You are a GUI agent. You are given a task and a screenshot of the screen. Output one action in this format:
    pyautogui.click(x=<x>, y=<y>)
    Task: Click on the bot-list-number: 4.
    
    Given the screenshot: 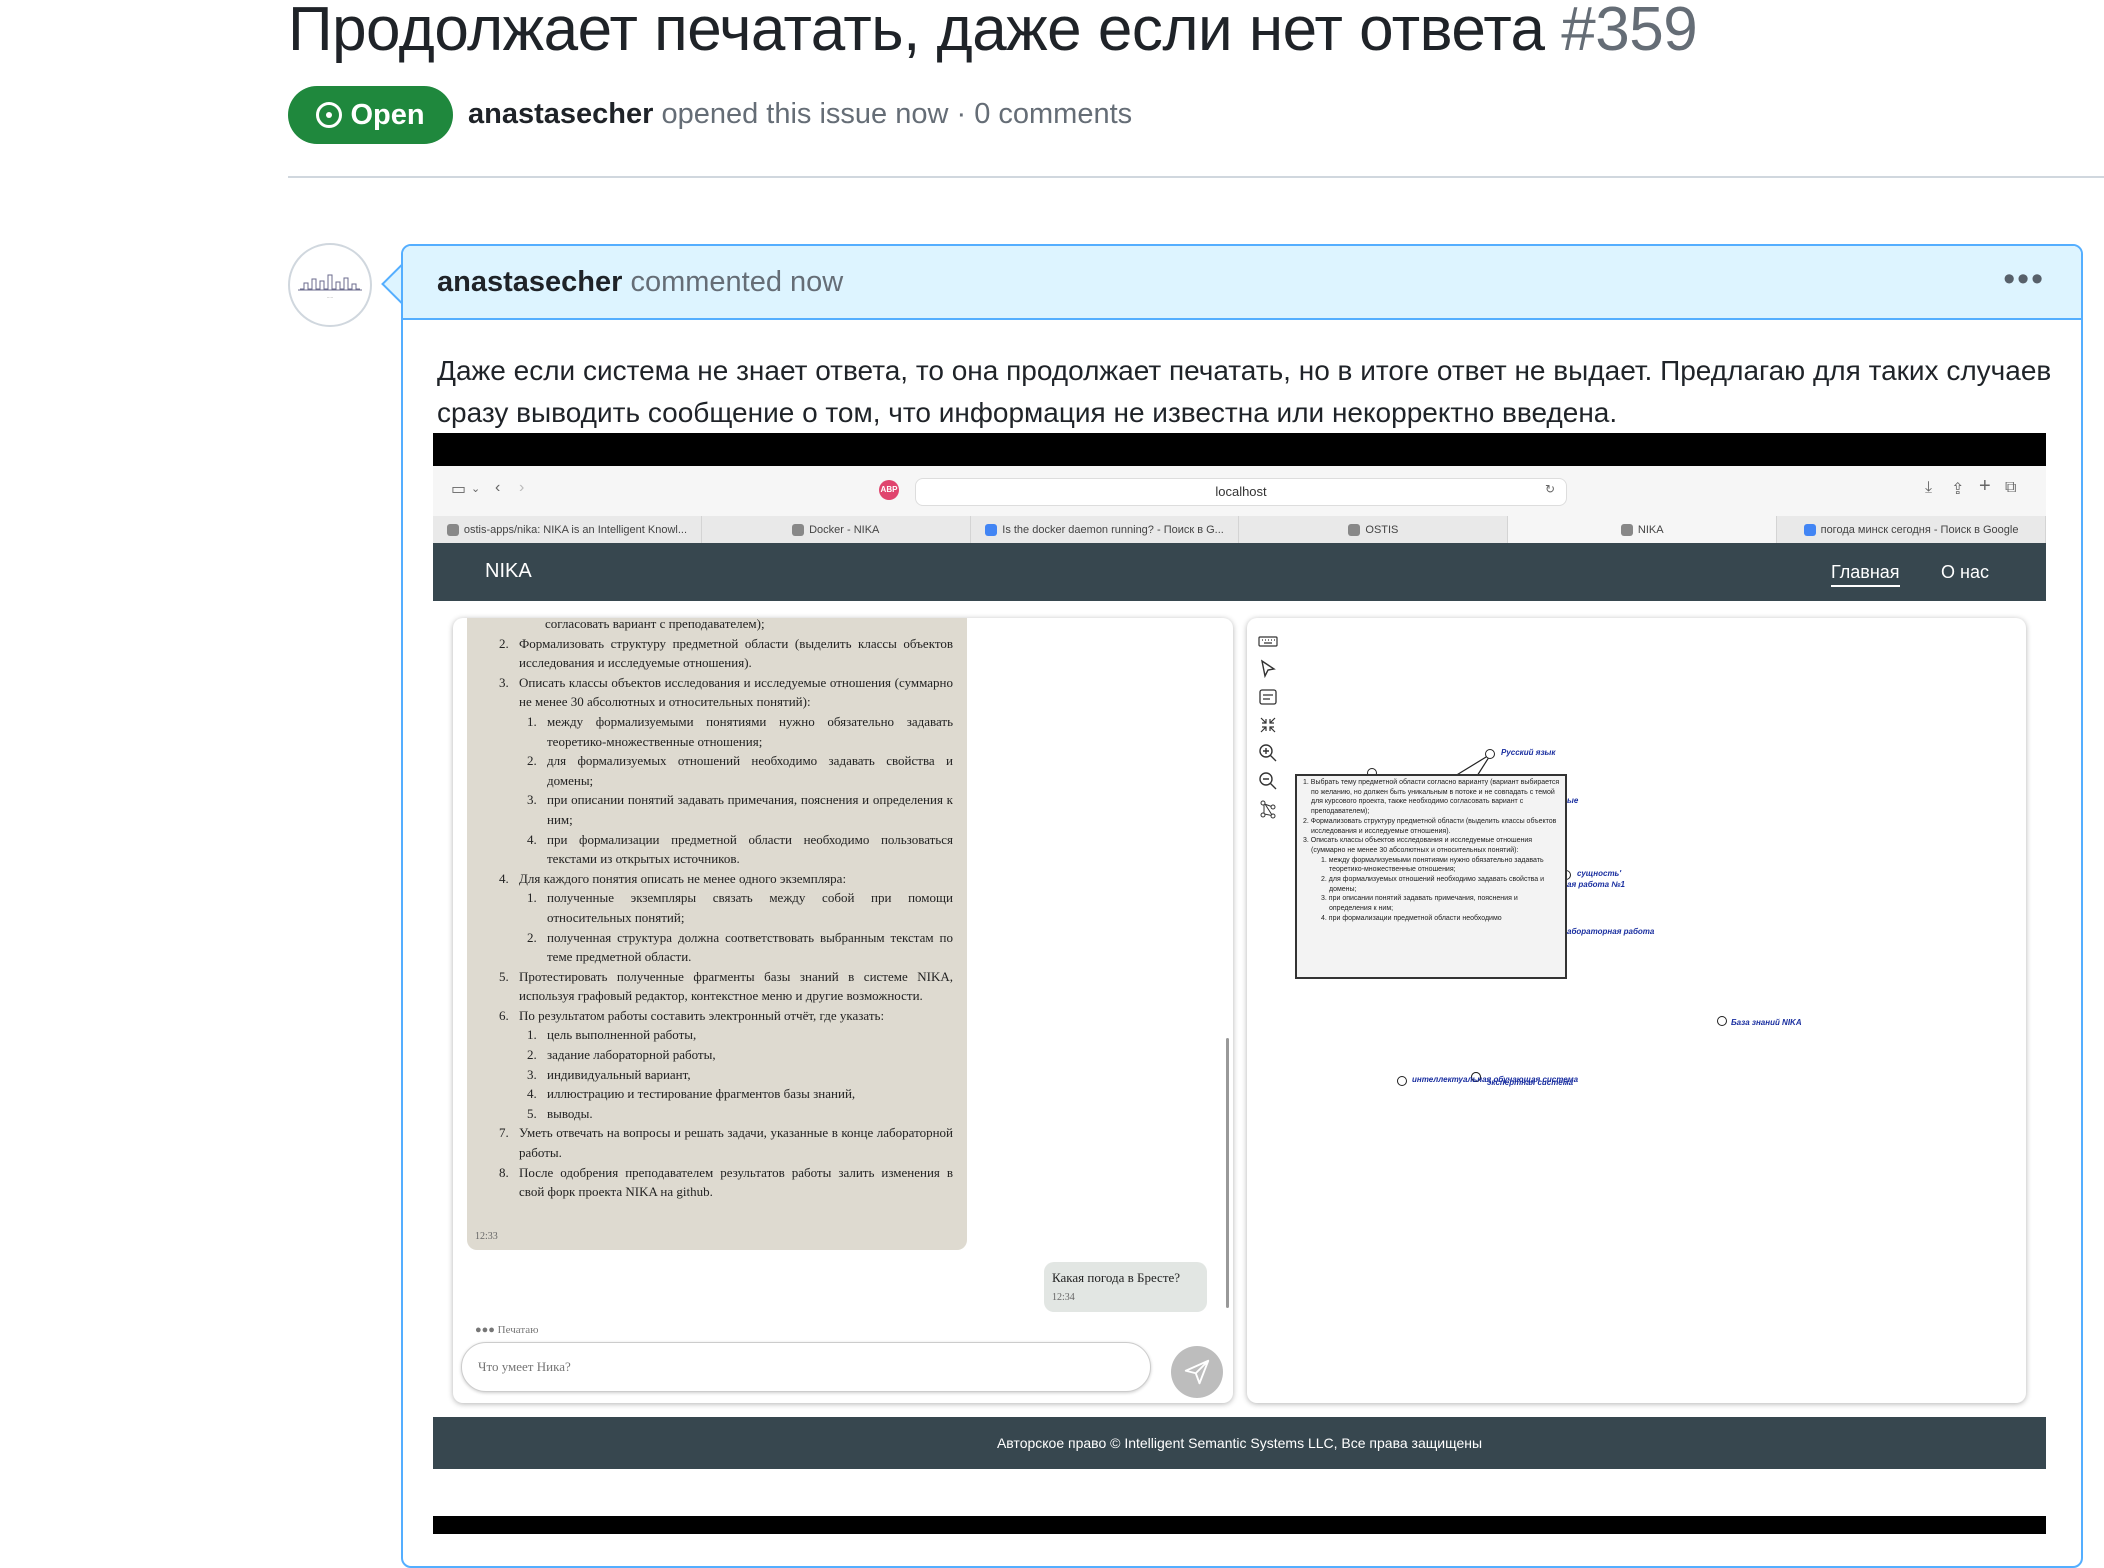 What is the action you would take?
    pyautogui.click(x=504, y=878)
    